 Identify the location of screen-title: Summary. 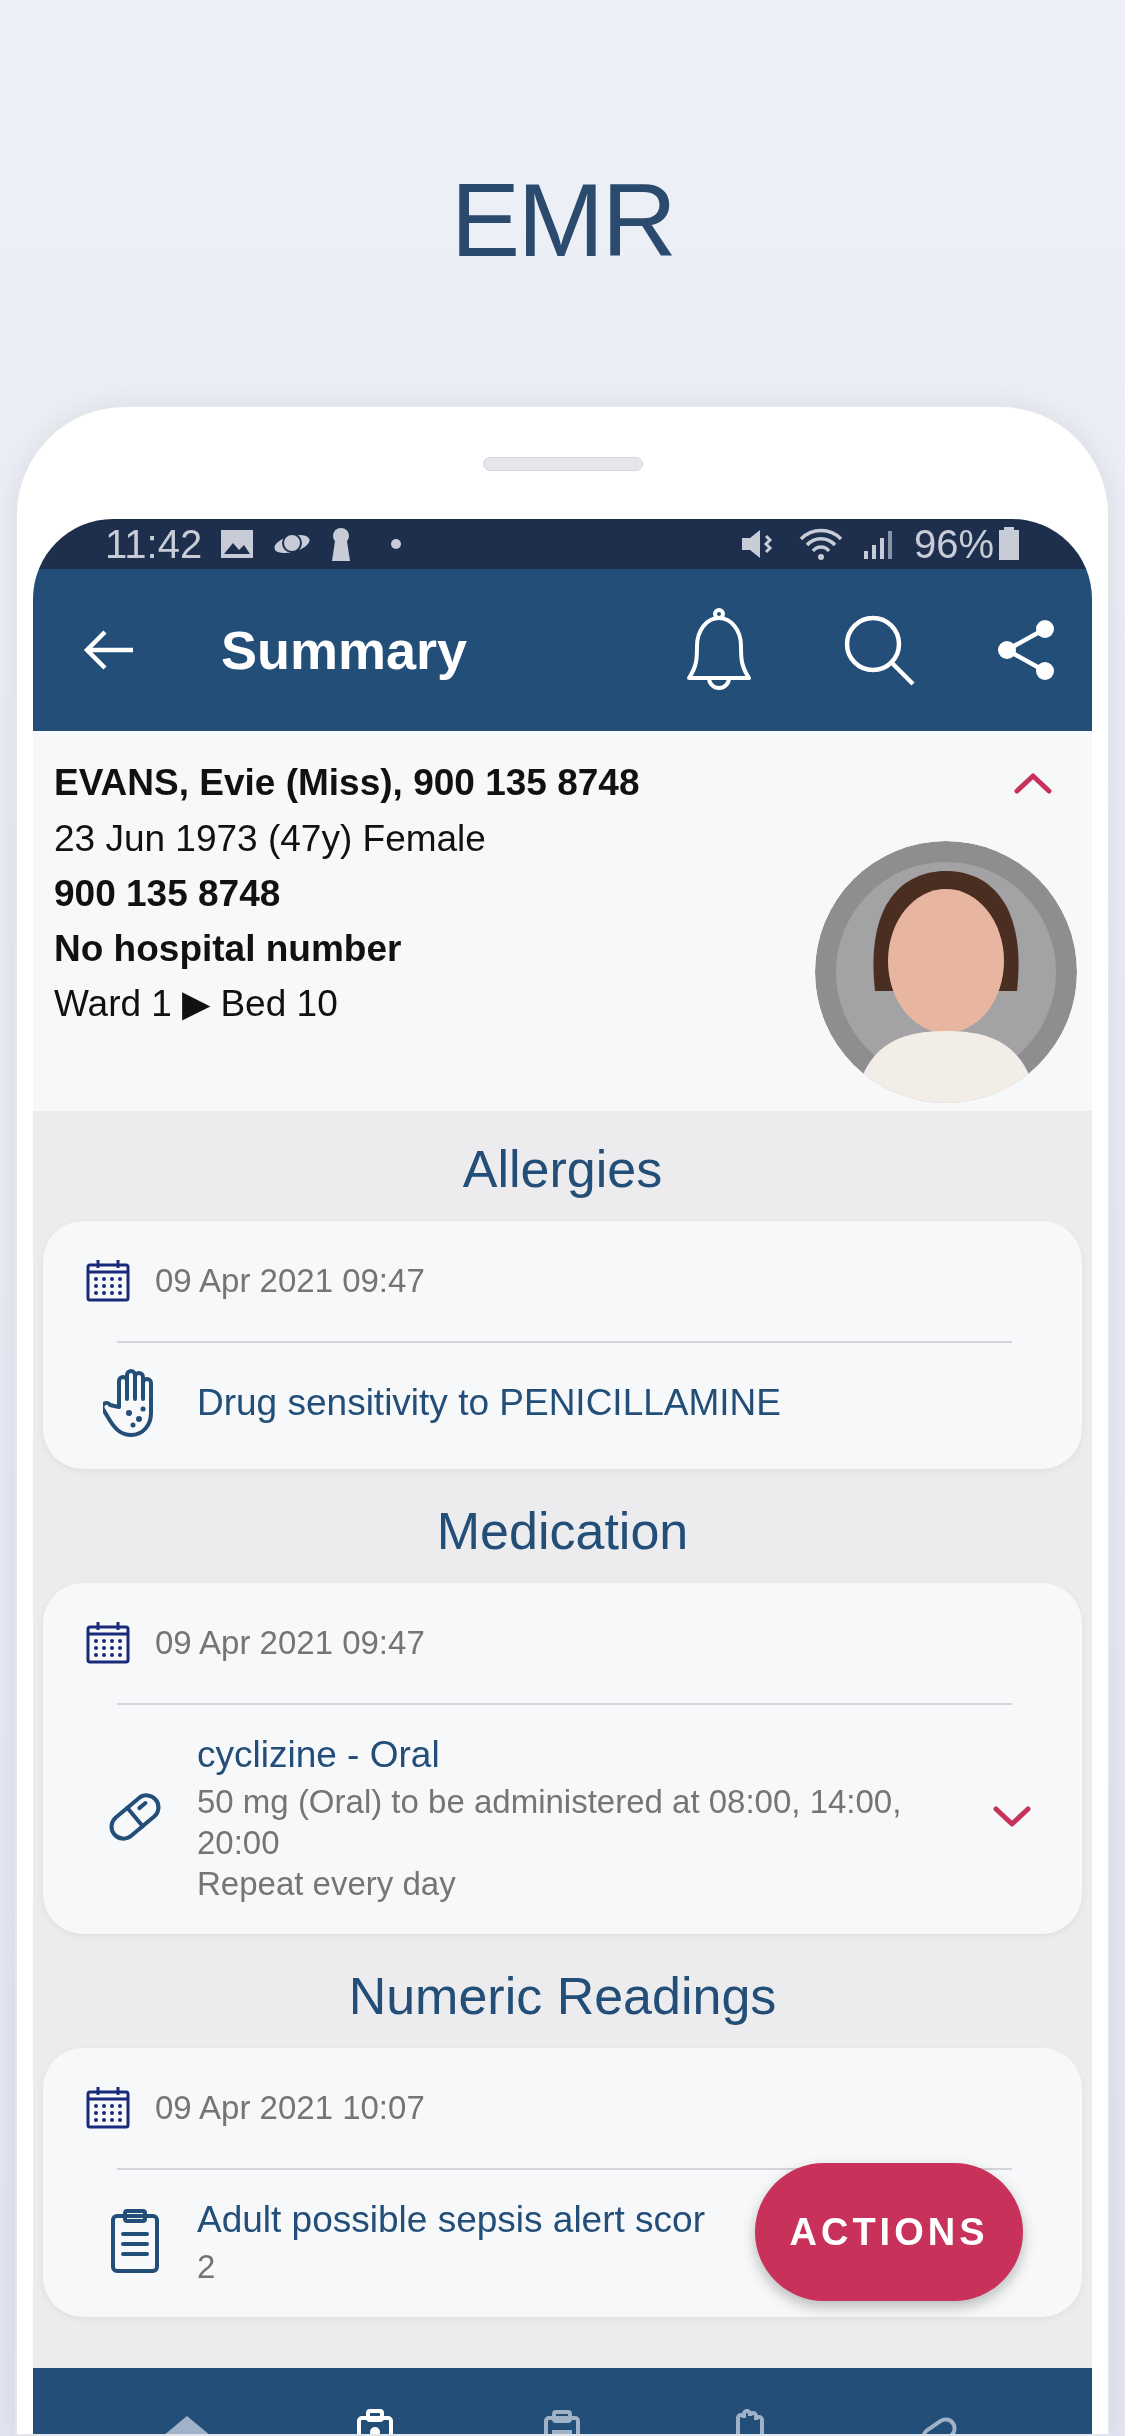
(344, 650).